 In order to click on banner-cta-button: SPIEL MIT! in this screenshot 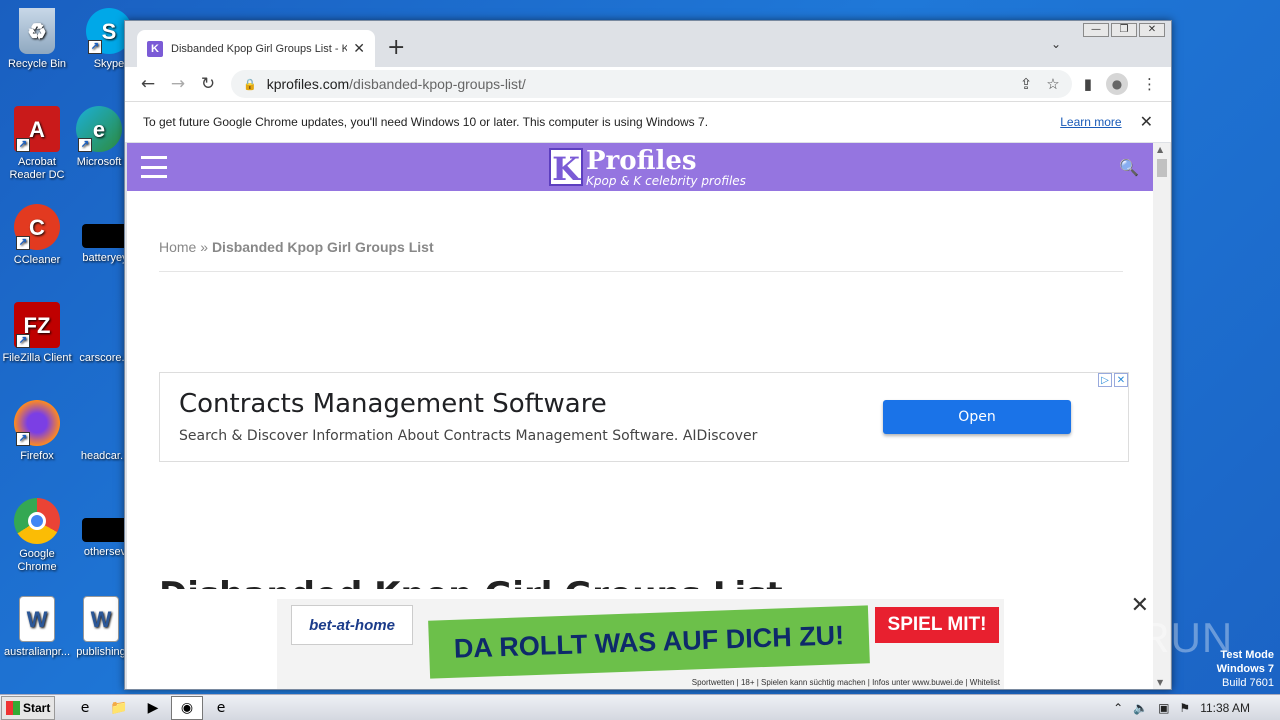, I will do `click(937, 625)`.